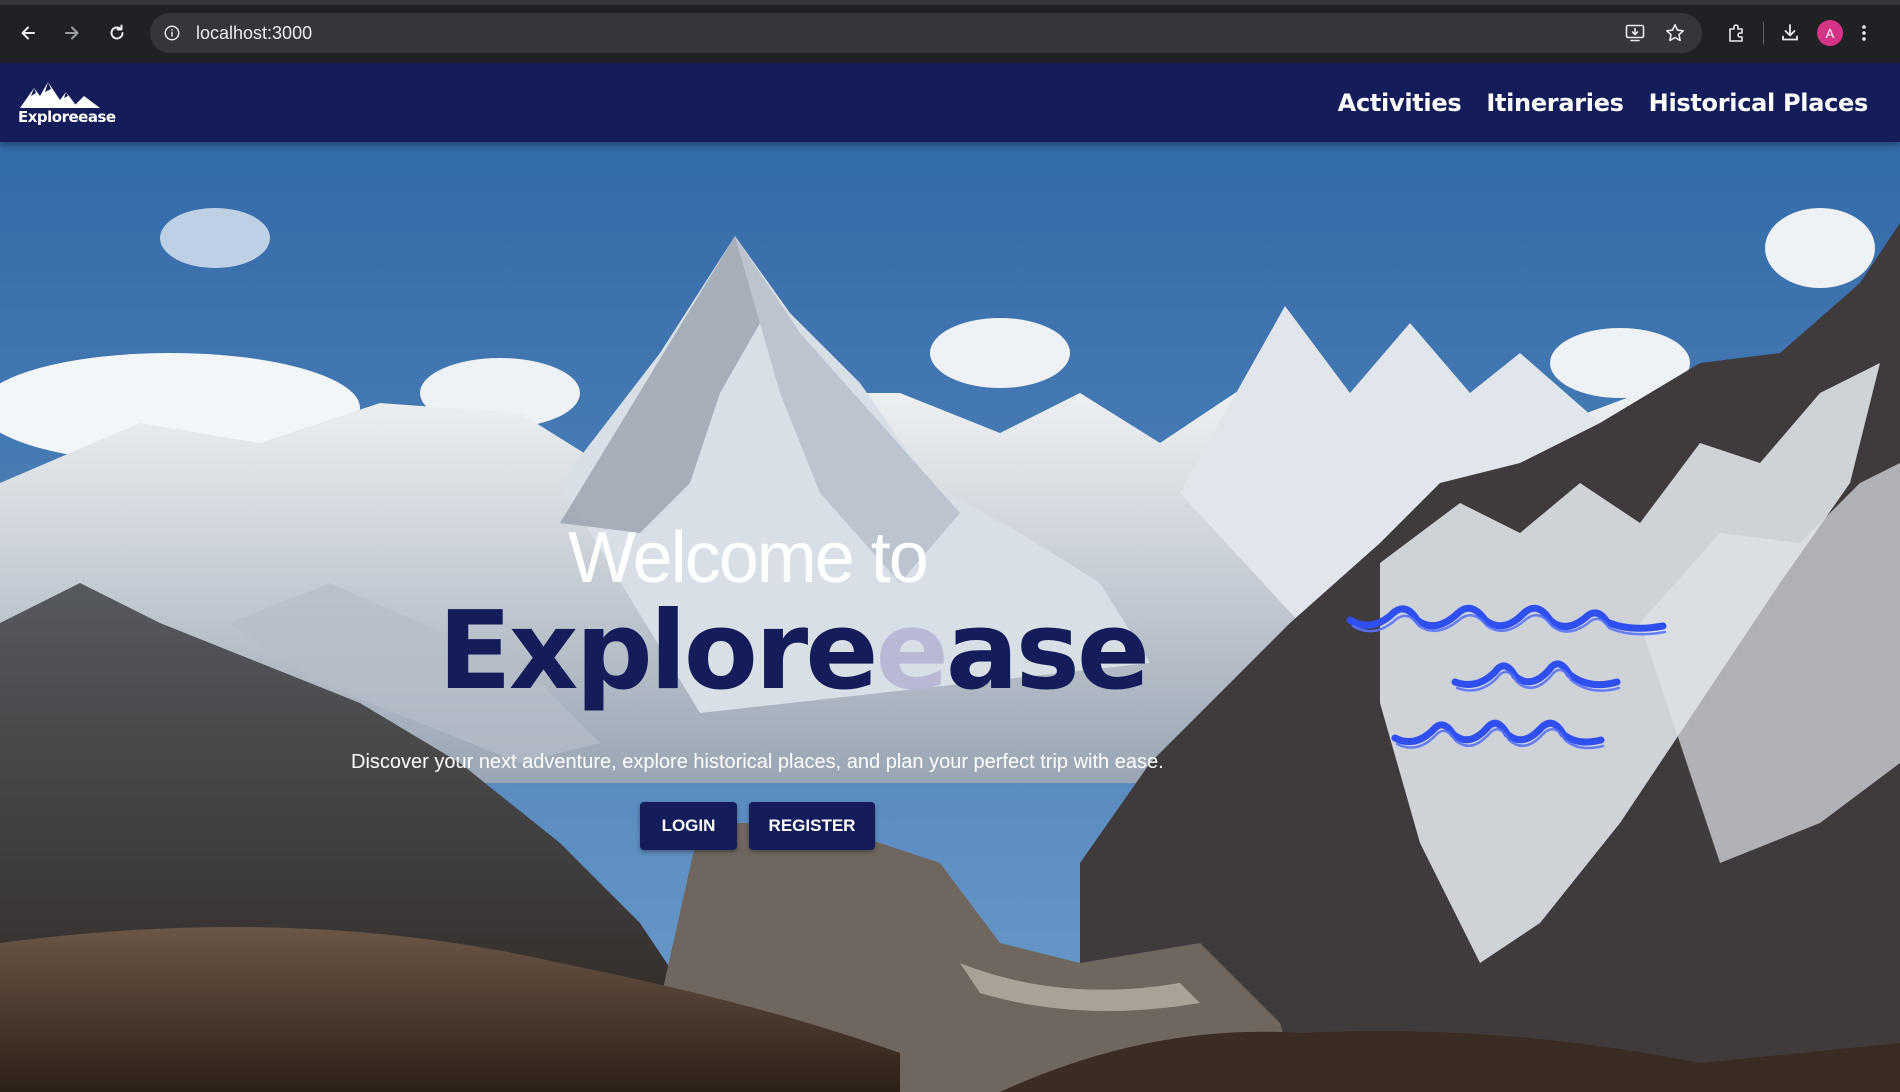  What do you see at coordinates (1763, 33) in the screenshot?
I see `toolbar-divider` at bounding box center [1763, 33].